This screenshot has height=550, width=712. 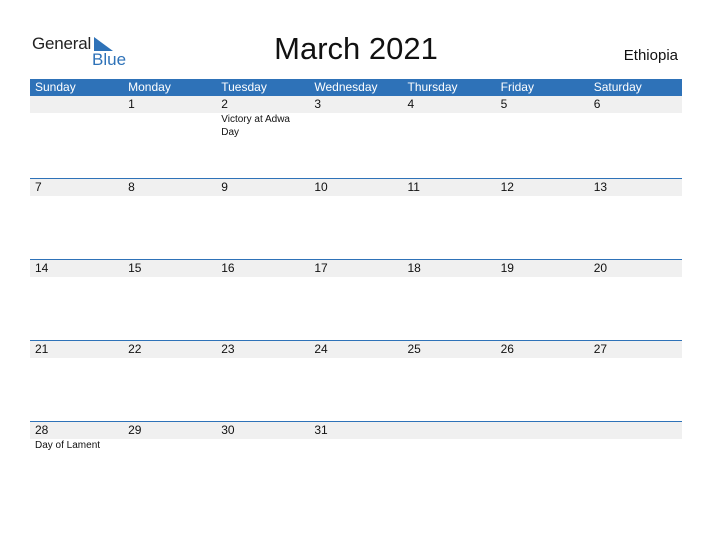 I want to click on day-cell: 10, so click(x=355, y=187).